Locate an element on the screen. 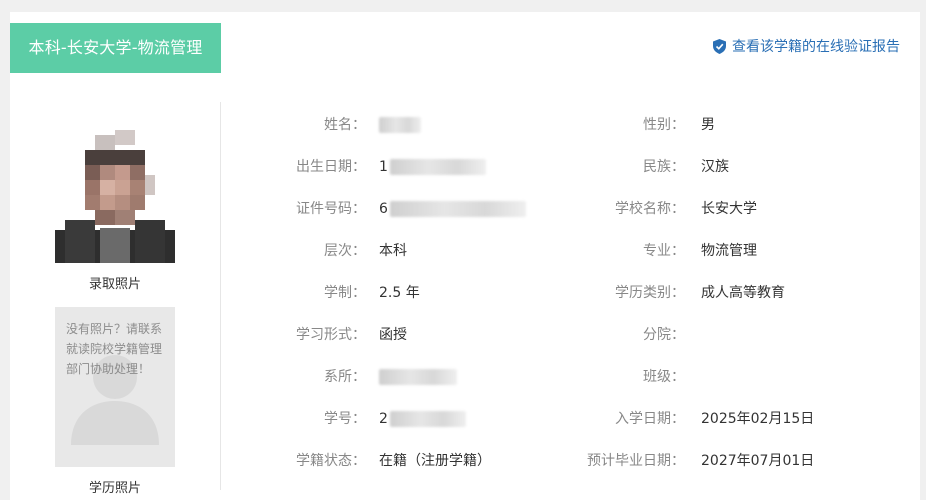 This screenshot has height=500, width=926. shield-check-icon is located at coordinates (719, 46).